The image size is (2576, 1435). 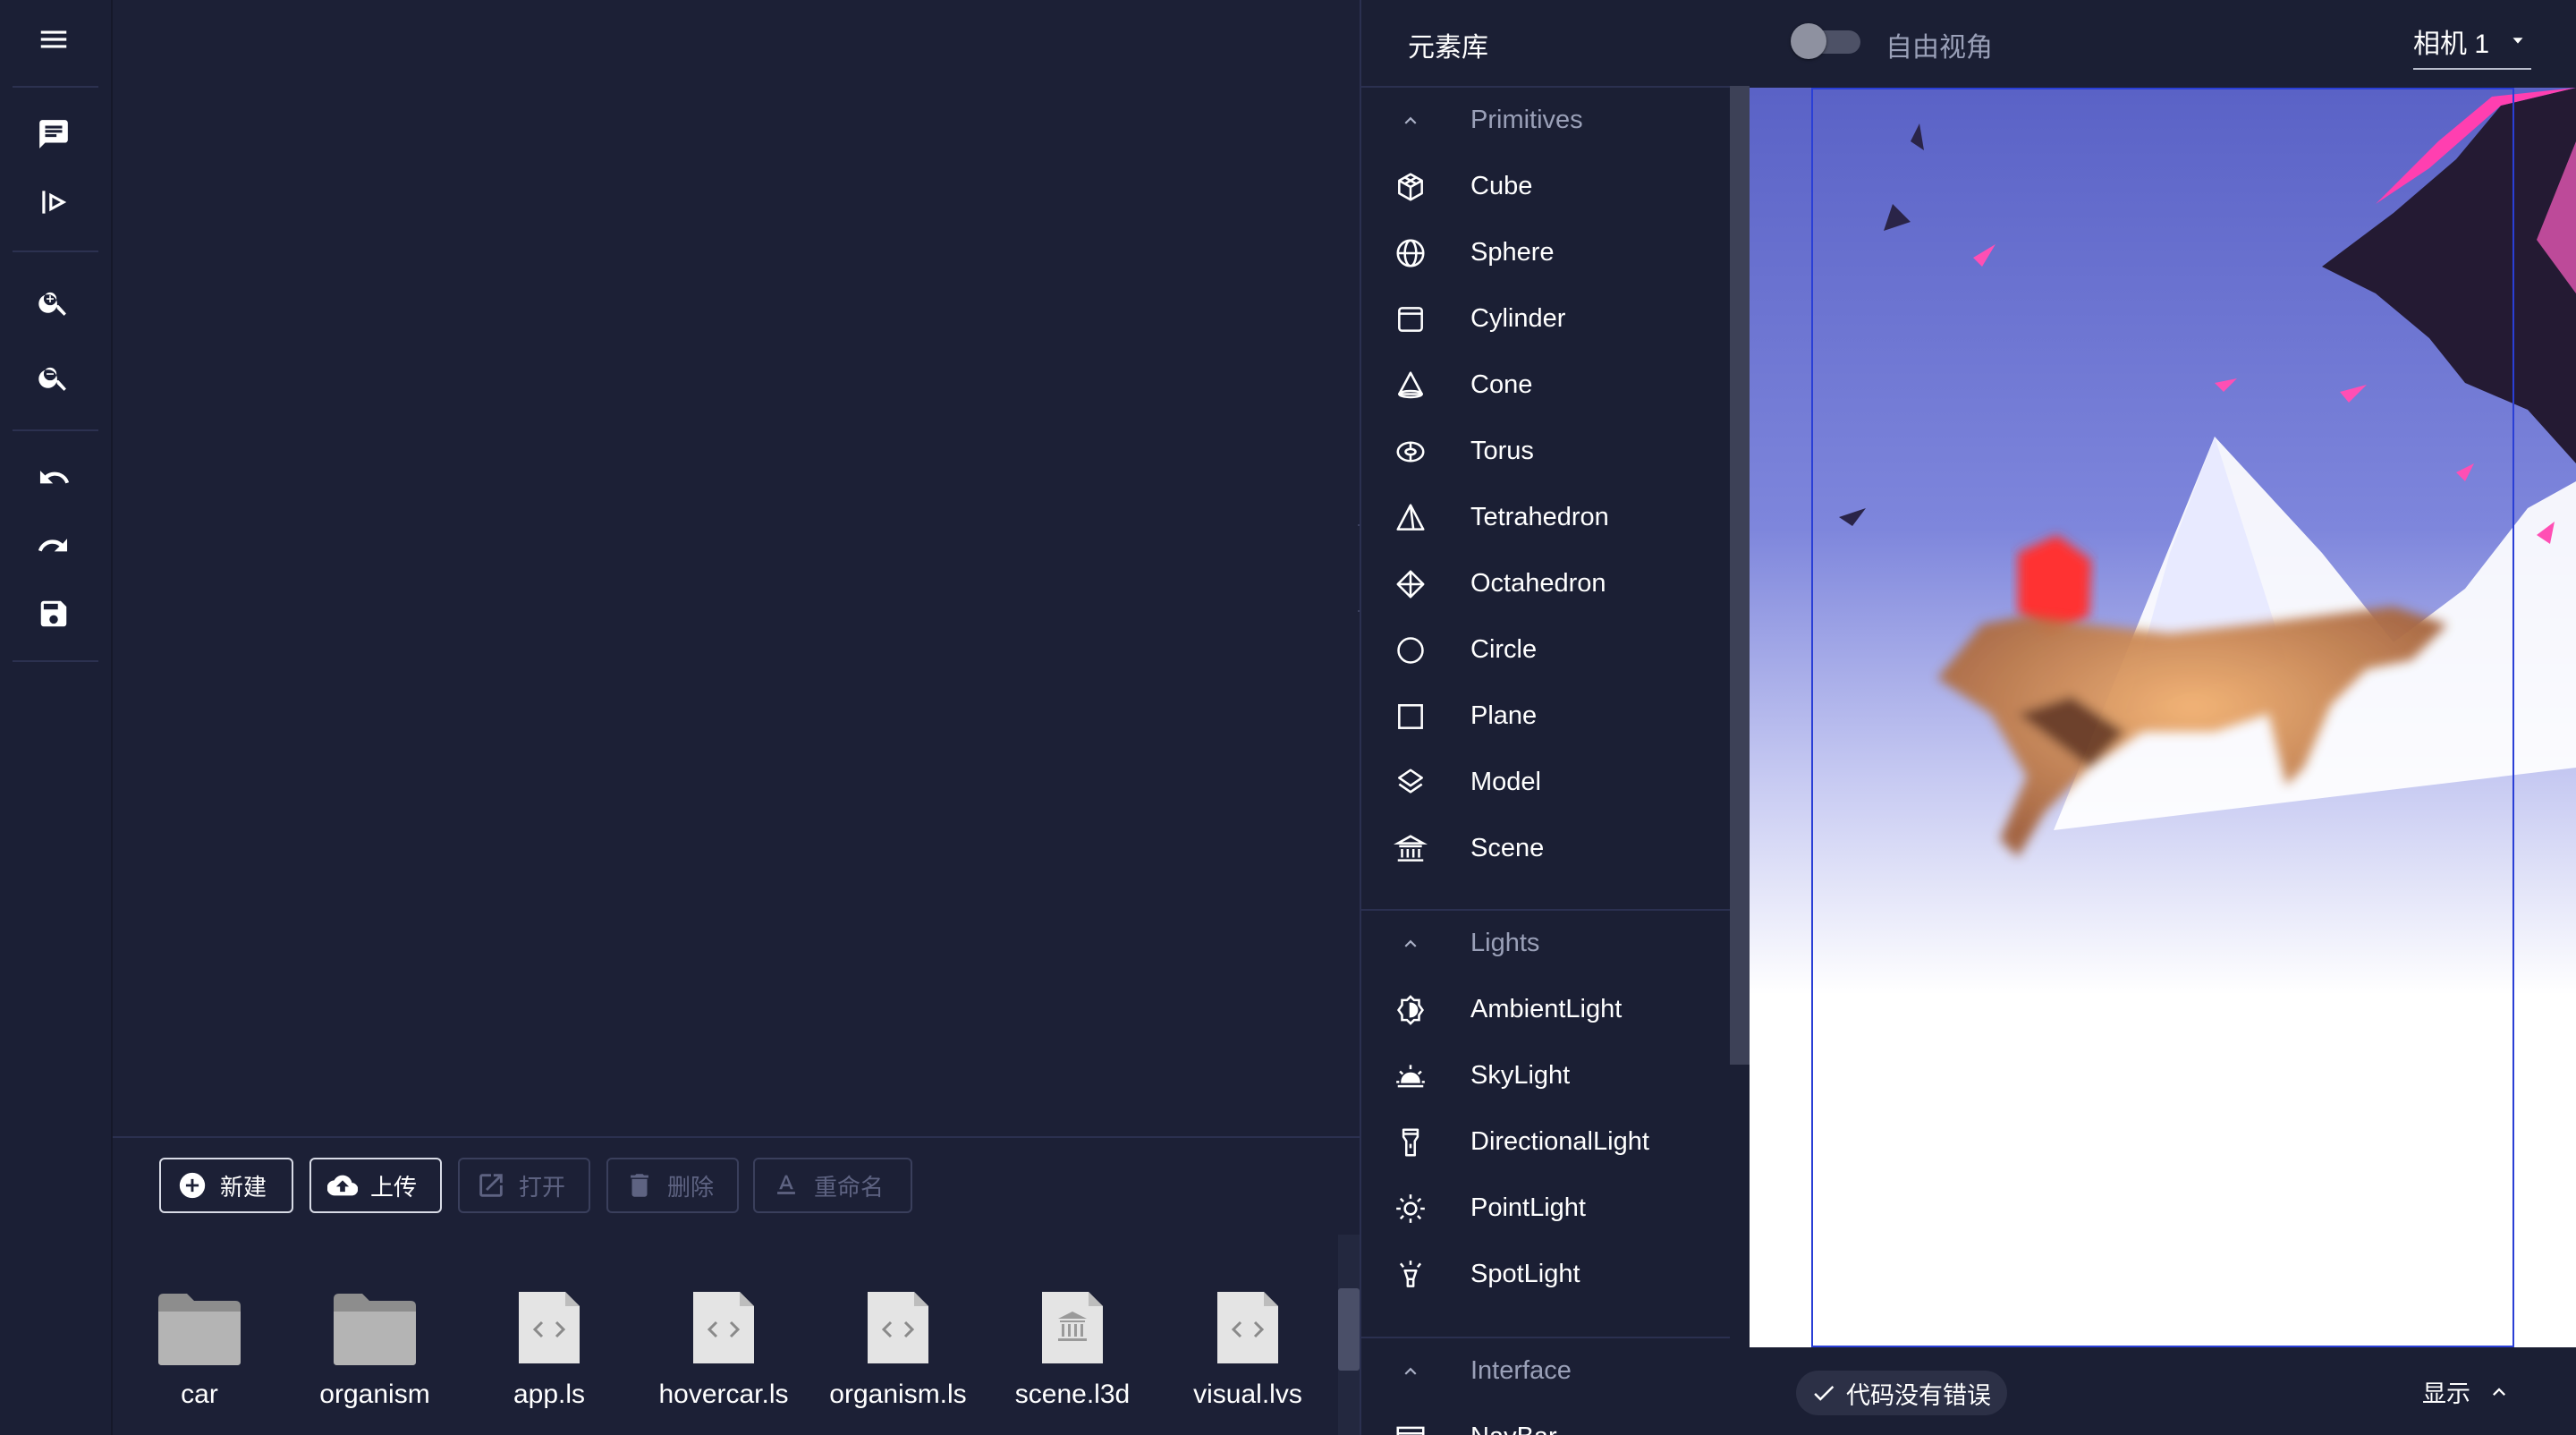 I want to click on save-button, so click(x=53, y=614).